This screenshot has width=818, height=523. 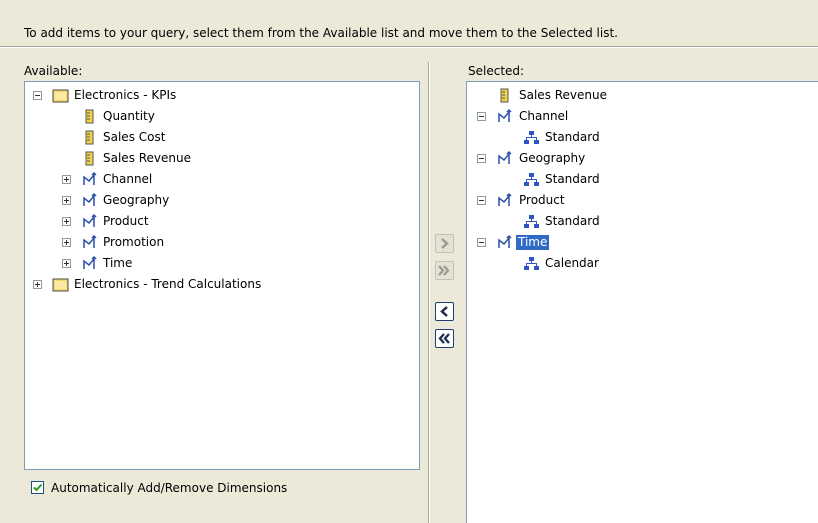 What do you see at coordinates (134, 137) in the screenshot?
I see `tree-item-label: Sales Cost` at bounding box center [134, 137].